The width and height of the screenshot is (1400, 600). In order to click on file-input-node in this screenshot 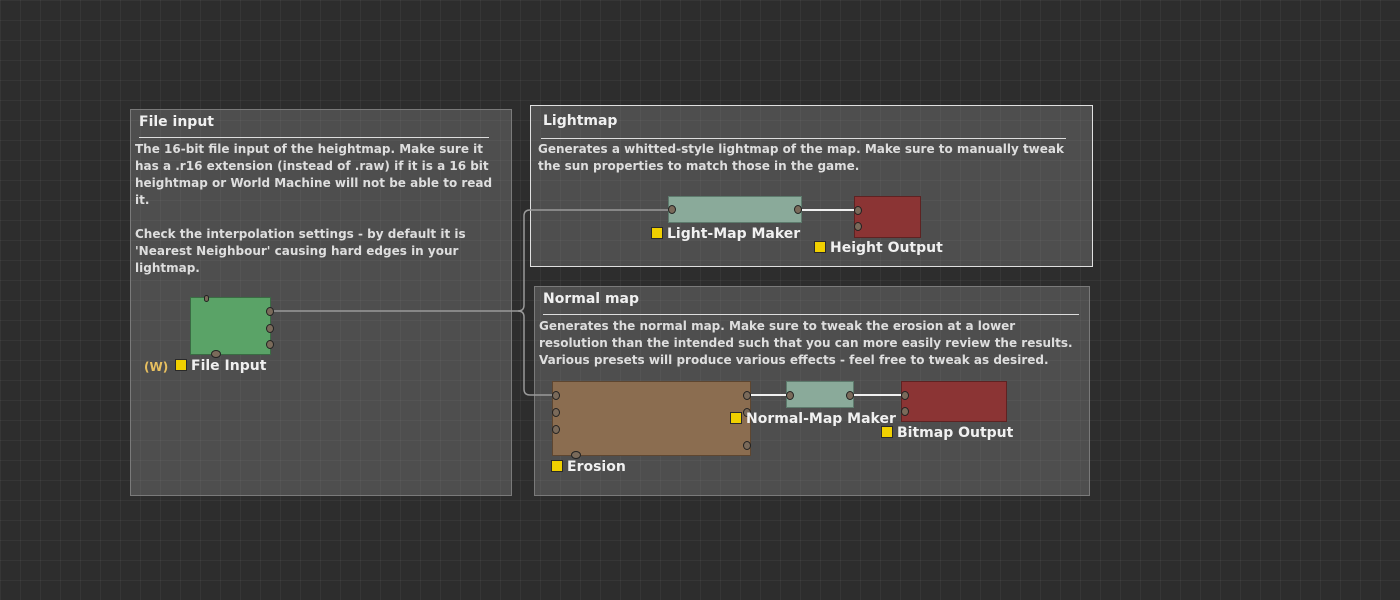, I will do `click(232, 326)`.